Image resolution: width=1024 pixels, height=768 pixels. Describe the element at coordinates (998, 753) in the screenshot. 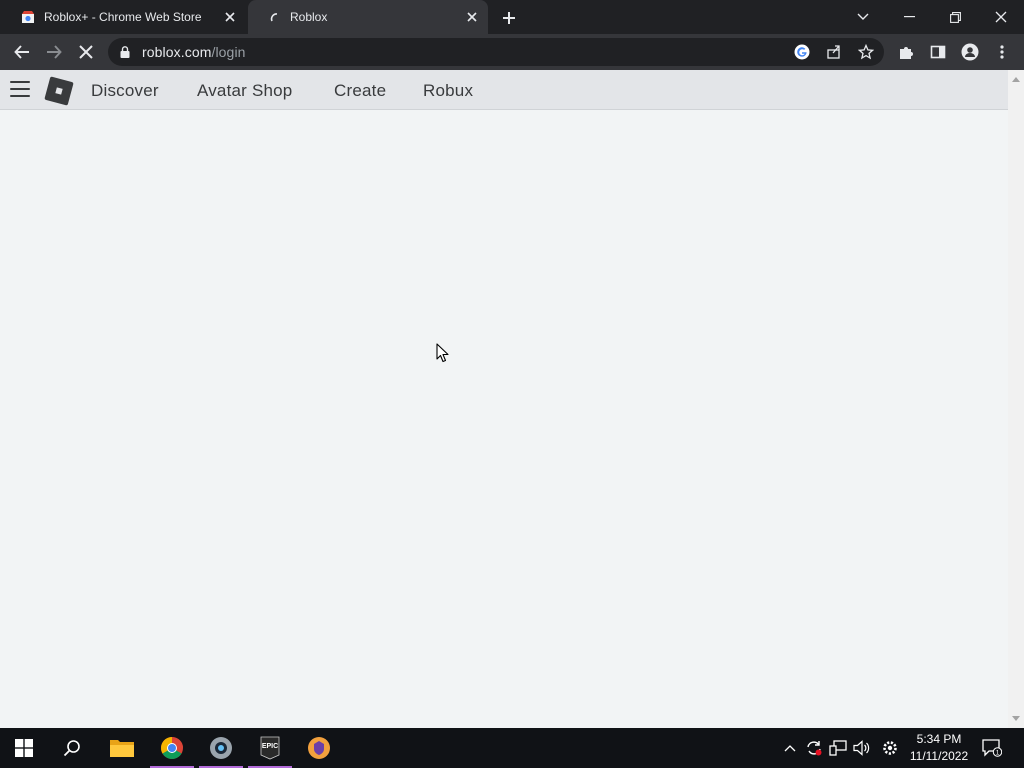

I see `notification-count: 1` at that location.